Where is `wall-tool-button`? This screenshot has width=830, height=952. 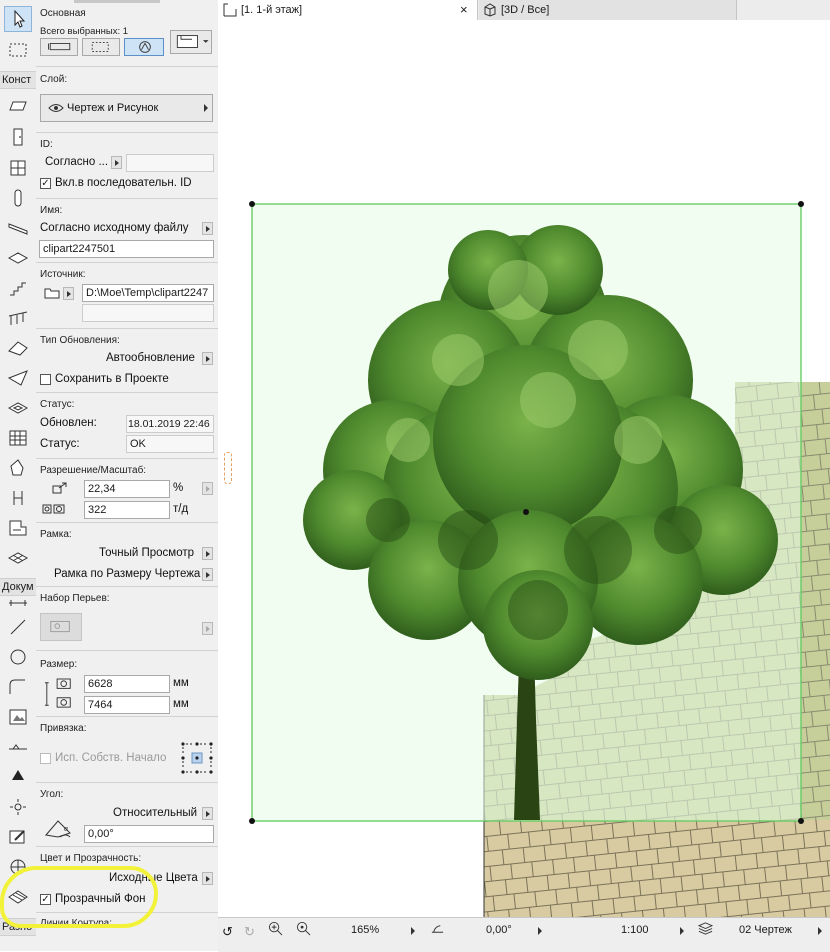 wall-tool-button is located at coordinates (18, 106).